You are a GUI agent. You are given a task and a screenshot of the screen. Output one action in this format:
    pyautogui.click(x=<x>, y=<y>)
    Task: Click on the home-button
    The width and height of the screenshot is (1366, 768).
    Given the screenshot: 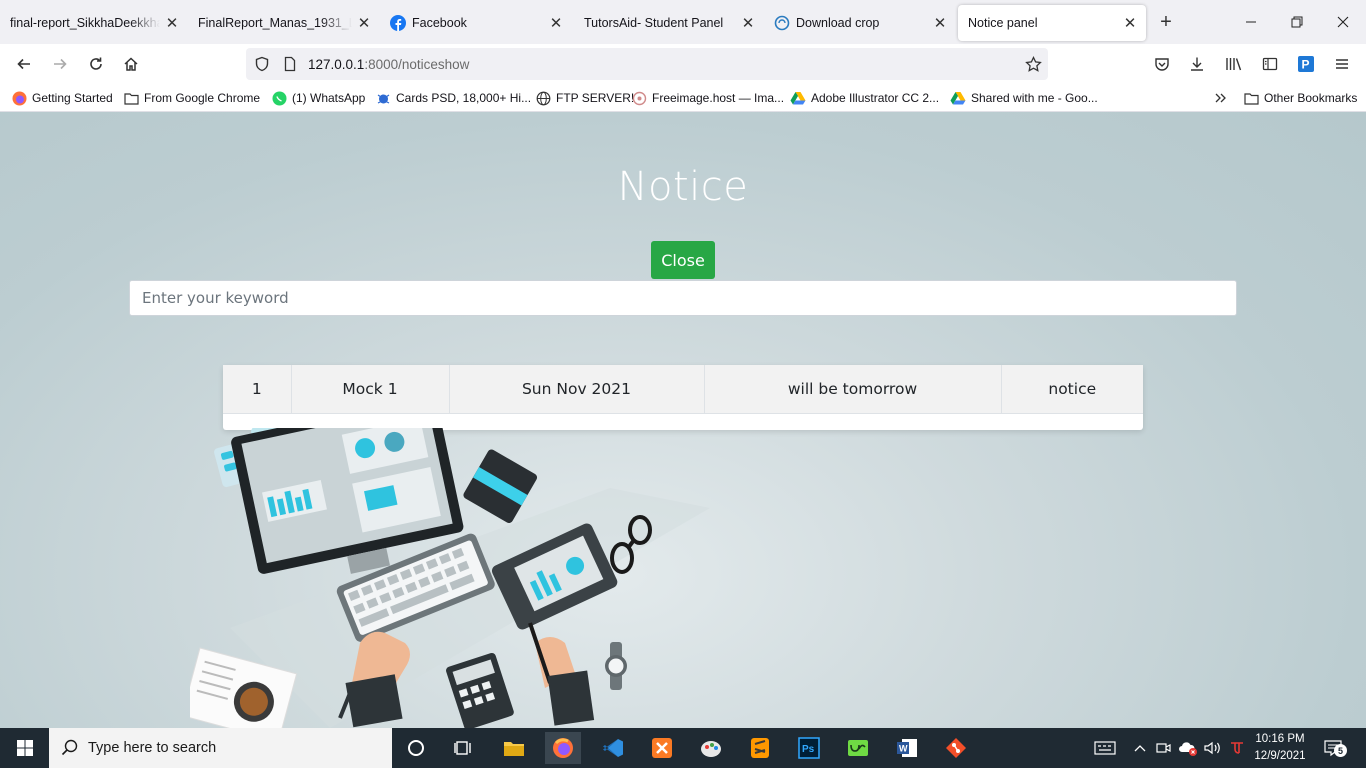 What is the action you would take?
    pyautogui.click(x=131, y=64)
    